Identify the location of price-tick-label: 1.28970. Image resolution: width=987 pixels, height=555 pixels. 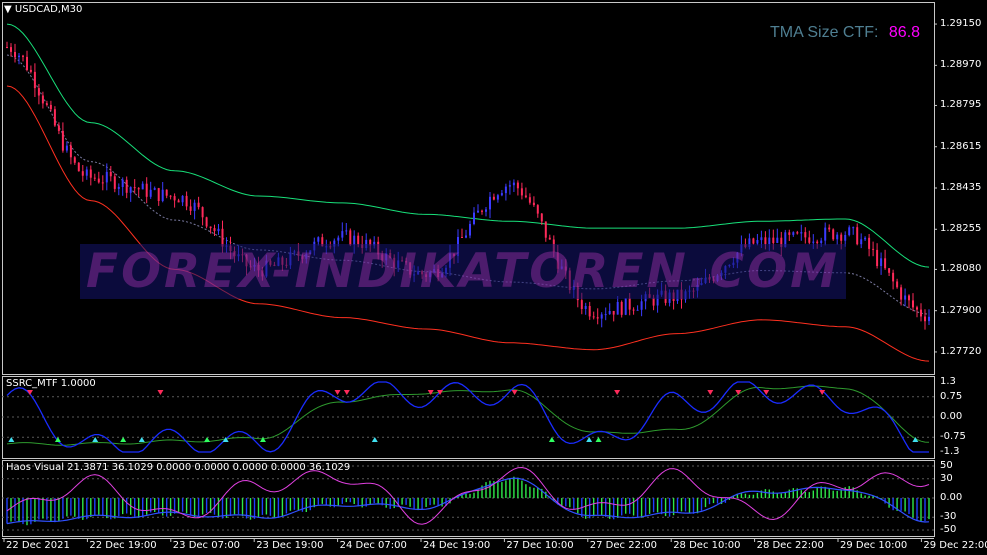
(961, 65).